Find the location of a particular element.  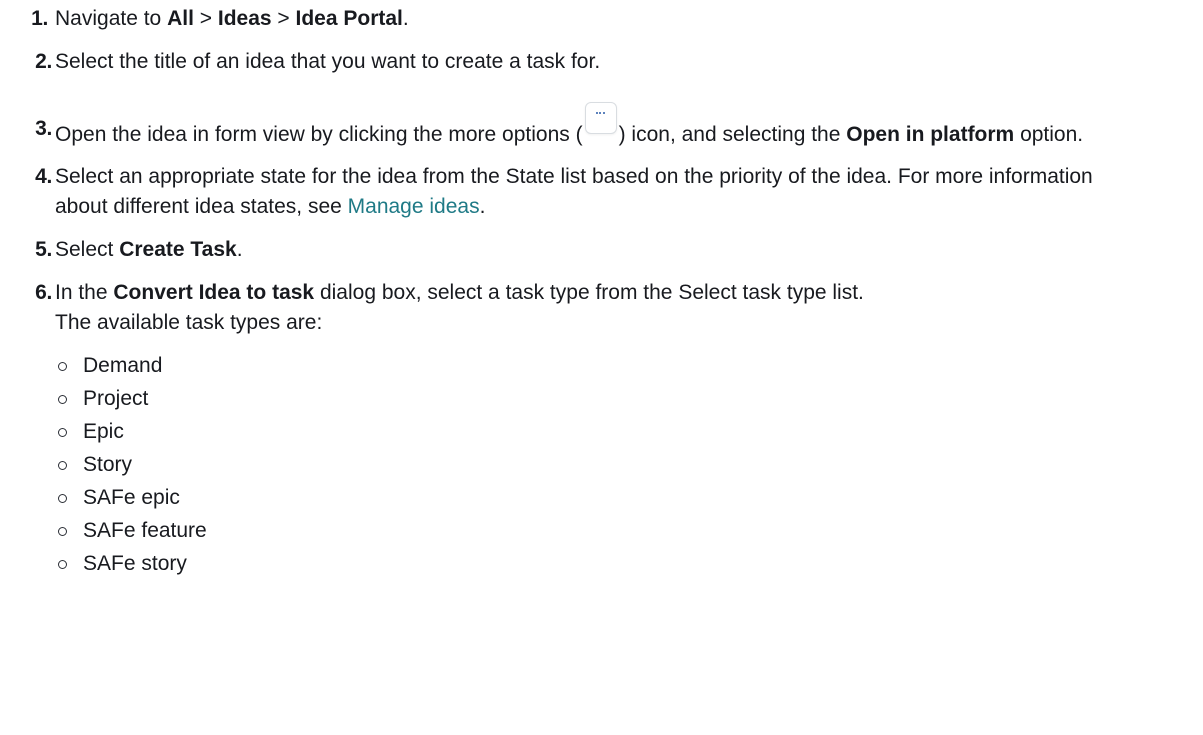

step-number: 4. is located at coordinates (43, 176).